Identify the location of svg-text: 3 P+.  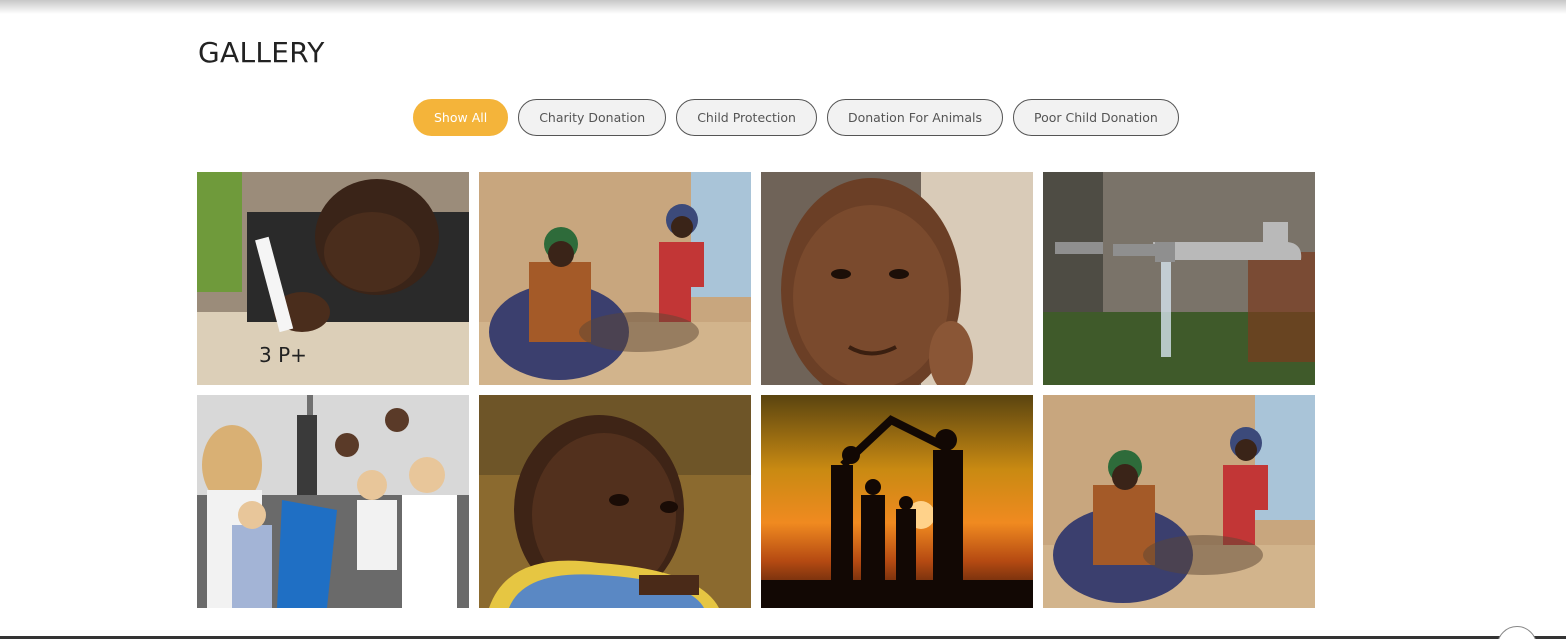
(283, 355).